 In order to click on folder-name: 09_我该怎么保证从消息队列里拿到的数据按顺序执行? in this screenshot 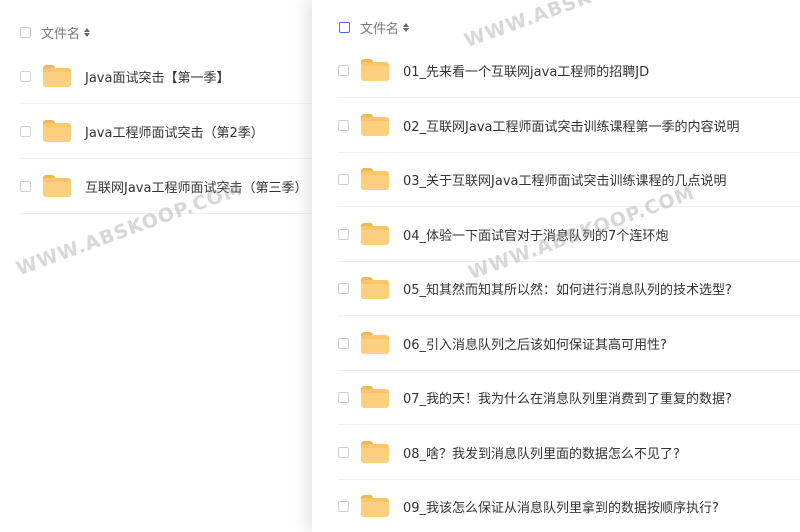, I will do `click(561, 506)`.